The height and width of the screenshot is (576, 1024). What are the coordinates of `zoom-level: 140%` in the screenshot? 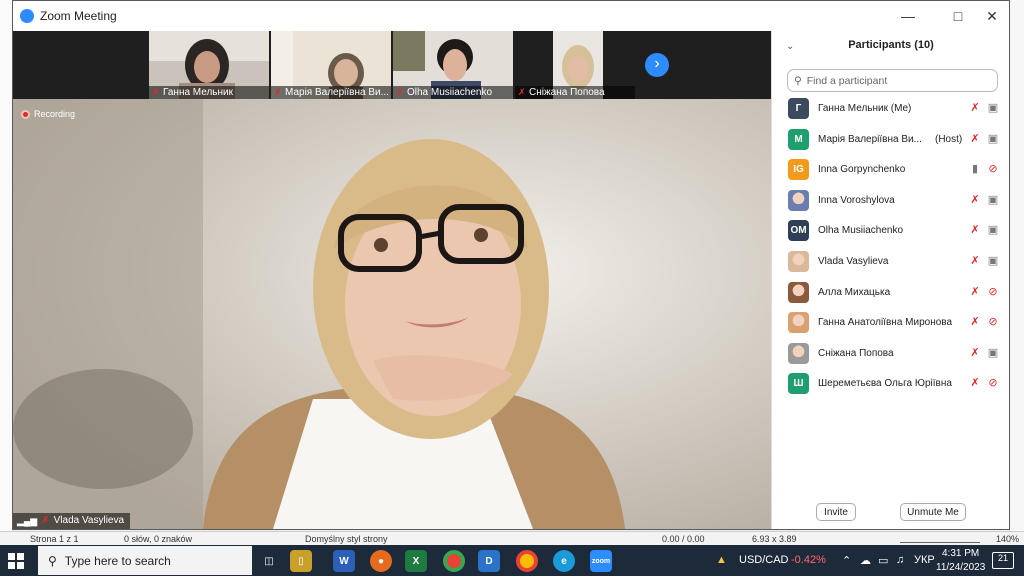 It's located at (1008, 539).